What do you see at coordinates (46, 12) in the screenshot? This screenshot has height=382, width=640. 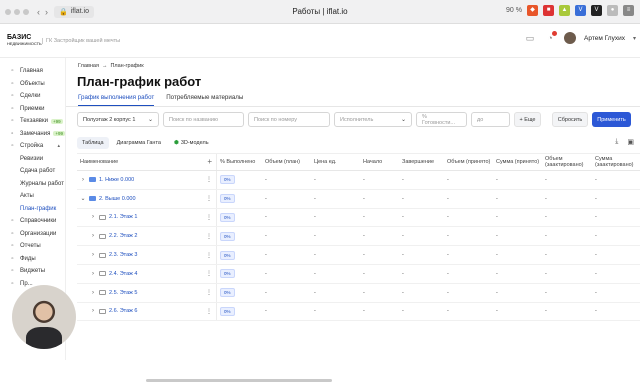 I see `forward-icon: ›` at bounding box center [46, 12].